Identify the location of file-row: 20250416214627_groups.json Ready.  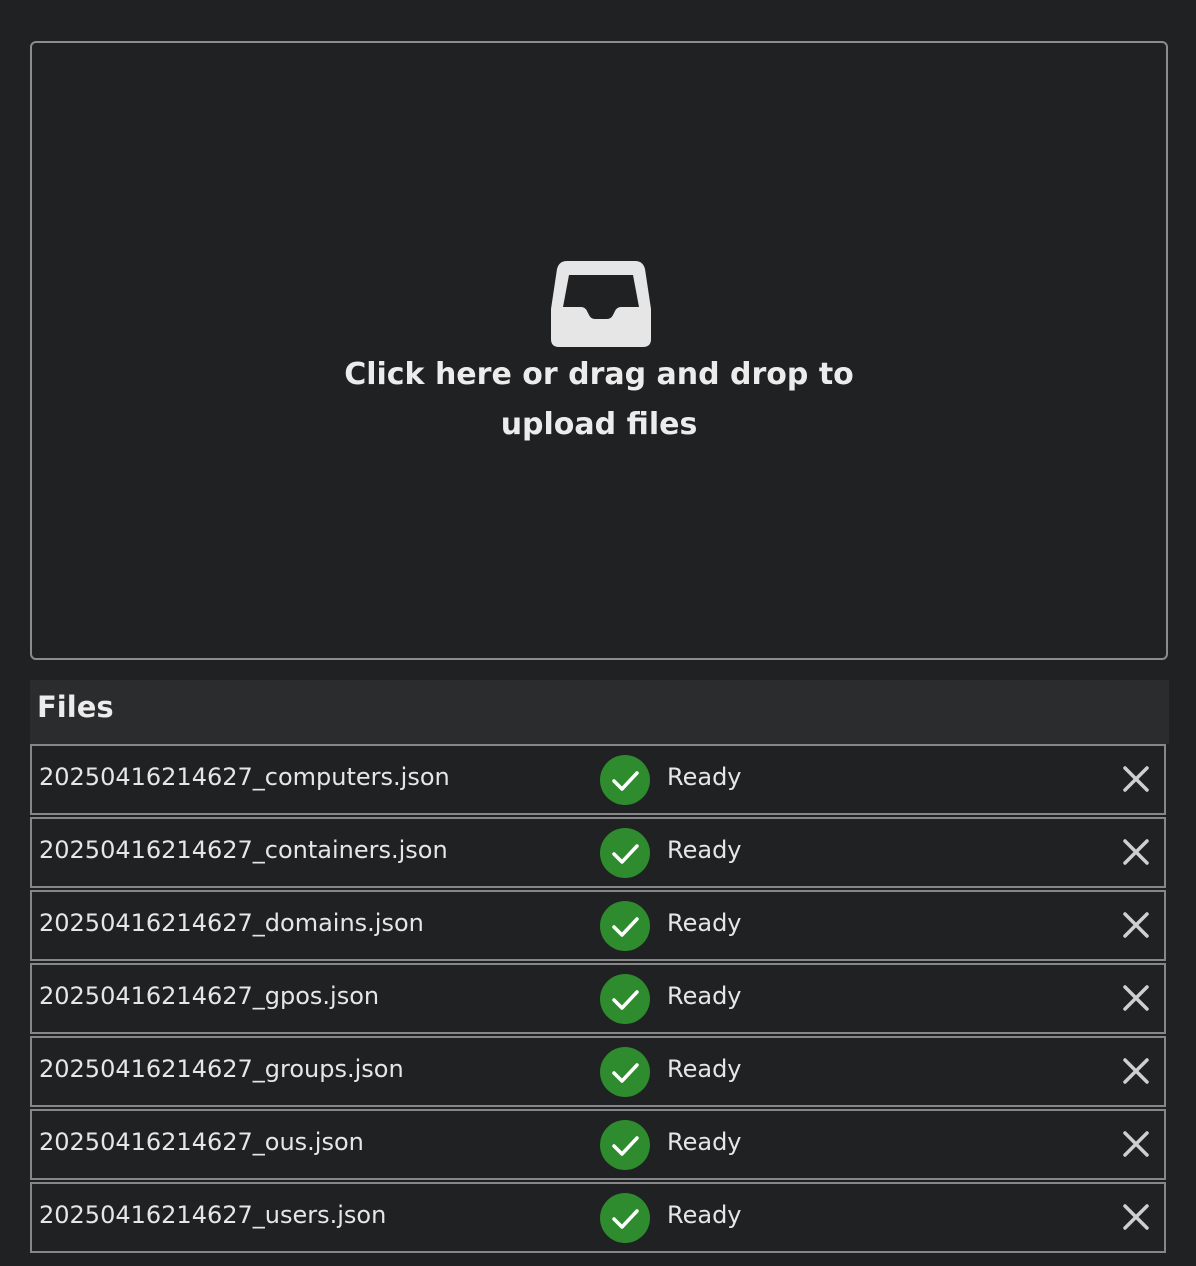
(598, 1071).